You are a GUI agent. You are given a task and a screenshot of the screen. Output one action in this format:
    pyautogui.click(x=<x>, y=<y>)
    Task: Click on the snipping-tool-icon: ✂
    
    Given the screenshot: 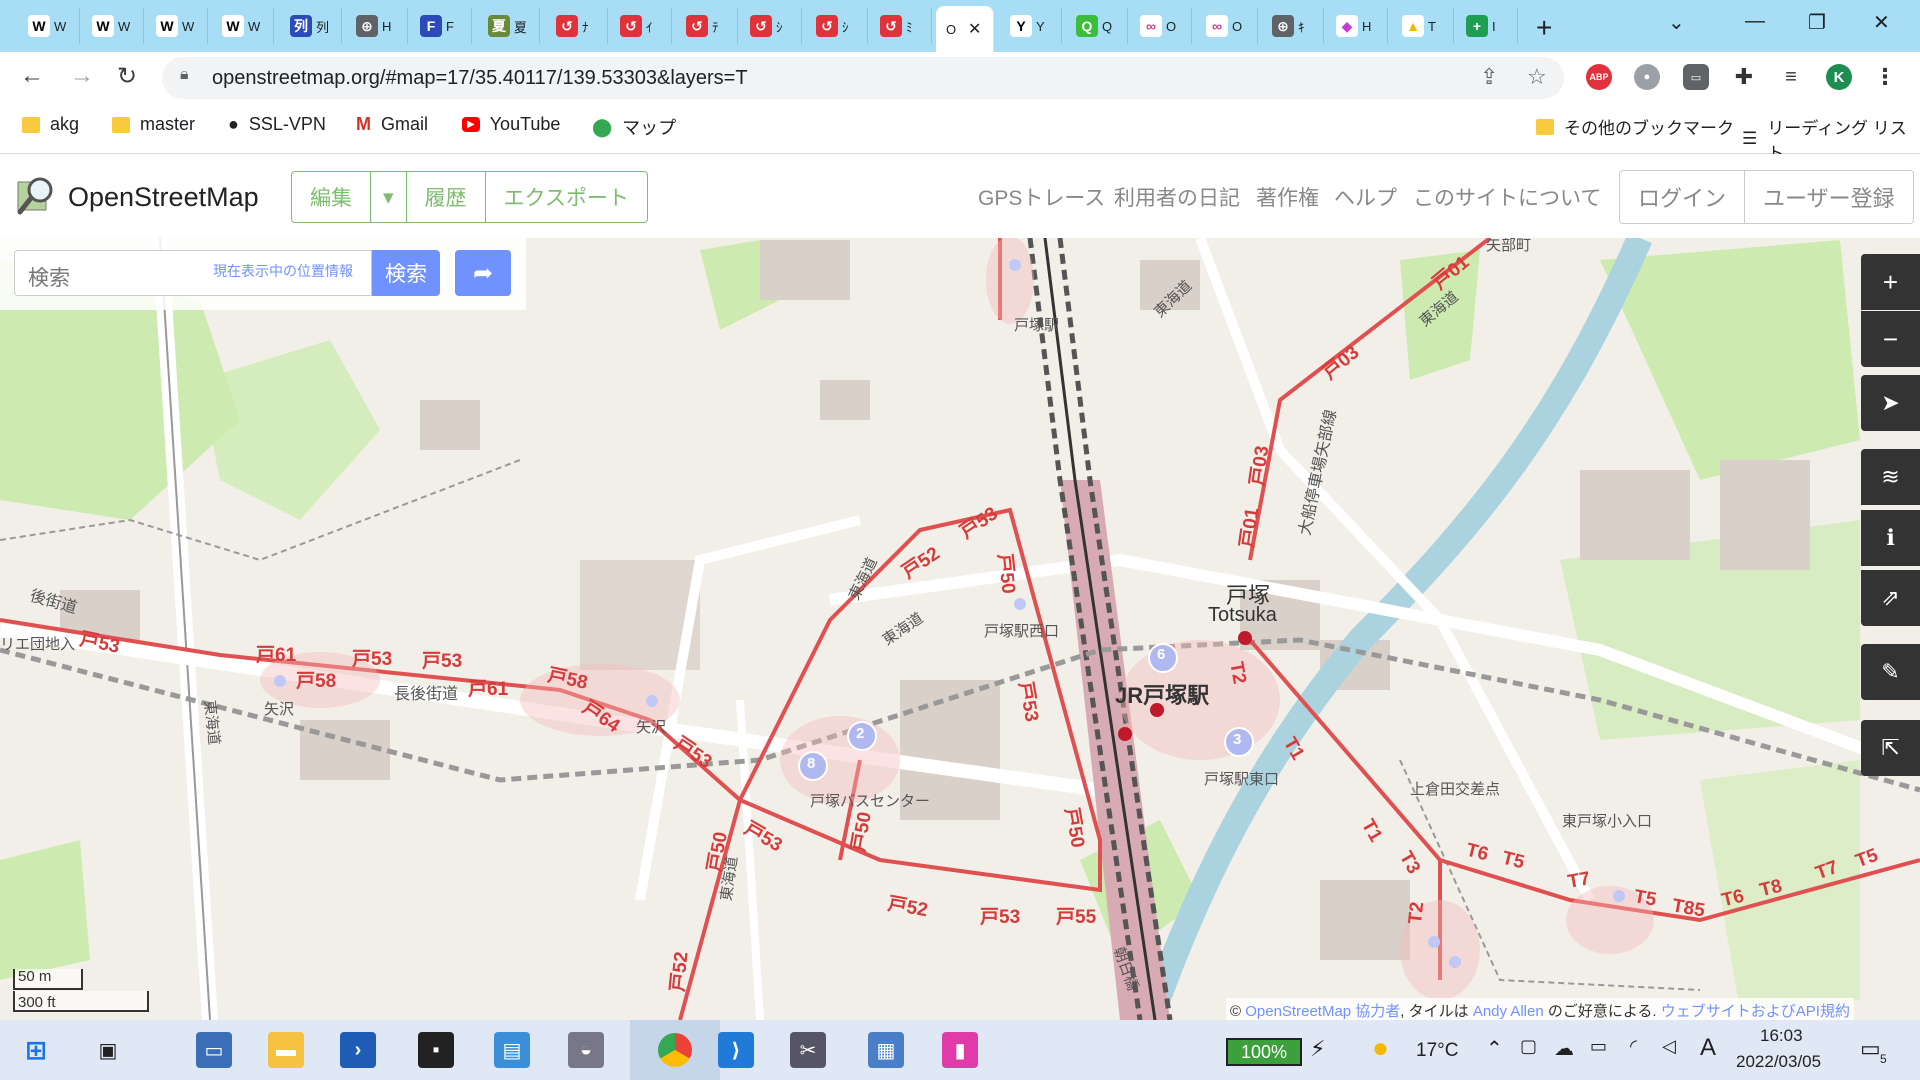 What is the action you would take?
    pyautogui.click(x=808, y=1050)
    